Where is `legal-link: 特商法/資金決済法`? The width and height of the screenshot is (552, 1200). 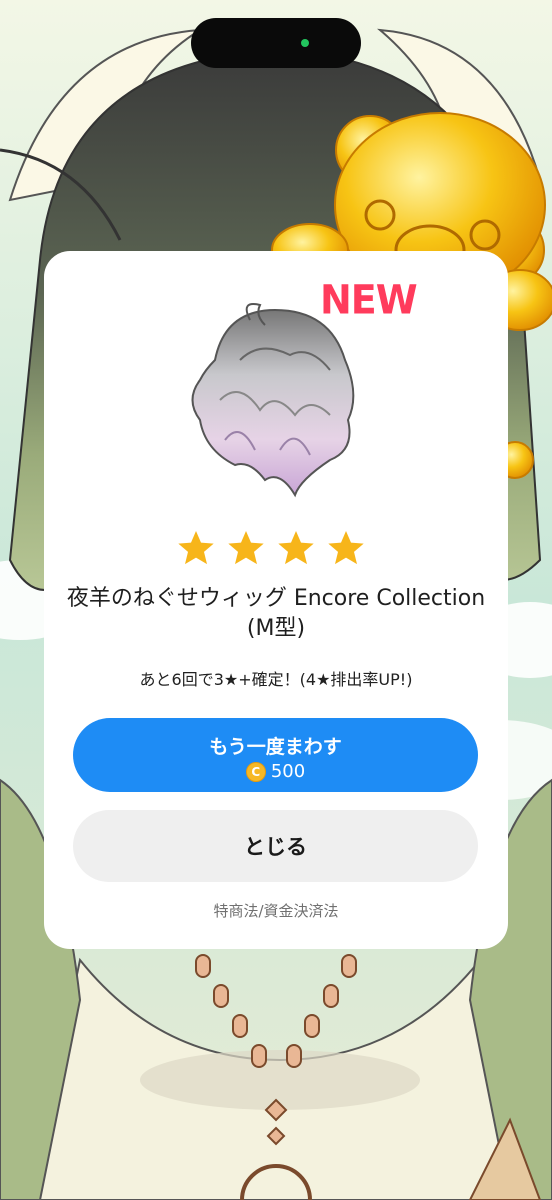 legal-link: 特商法/資金決済法 is located at coordinates (276, 910).